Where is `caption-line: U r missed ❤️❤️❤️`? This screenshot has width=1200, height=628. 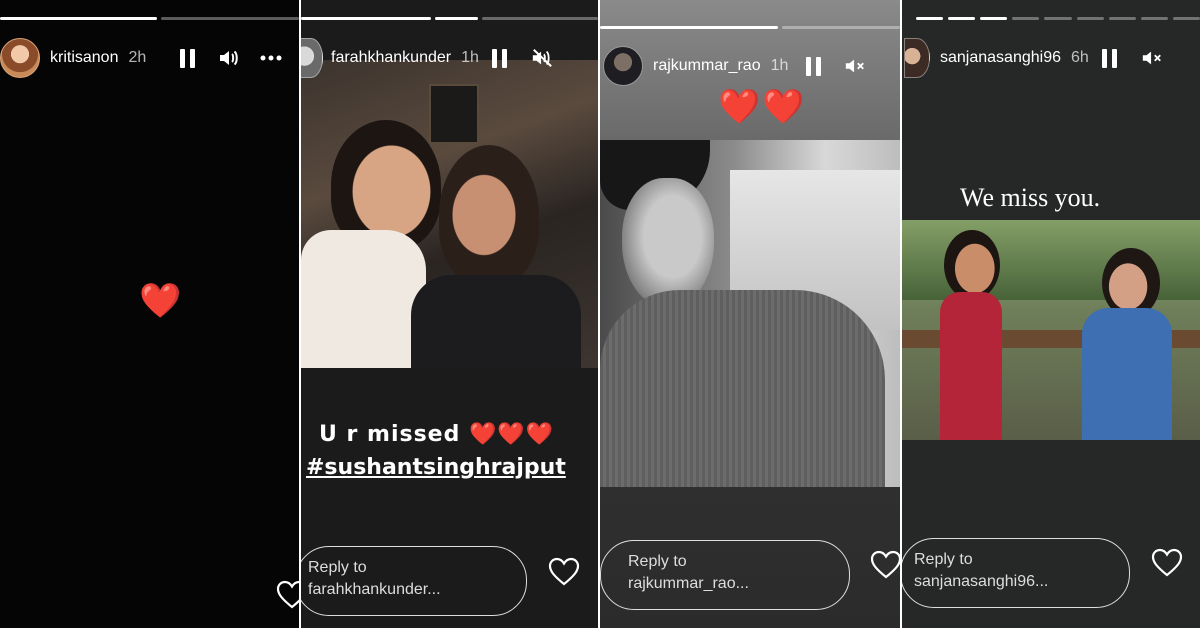
caption-line: U r missed ❤️❤️❤️ is located at coordinates (437, 434).